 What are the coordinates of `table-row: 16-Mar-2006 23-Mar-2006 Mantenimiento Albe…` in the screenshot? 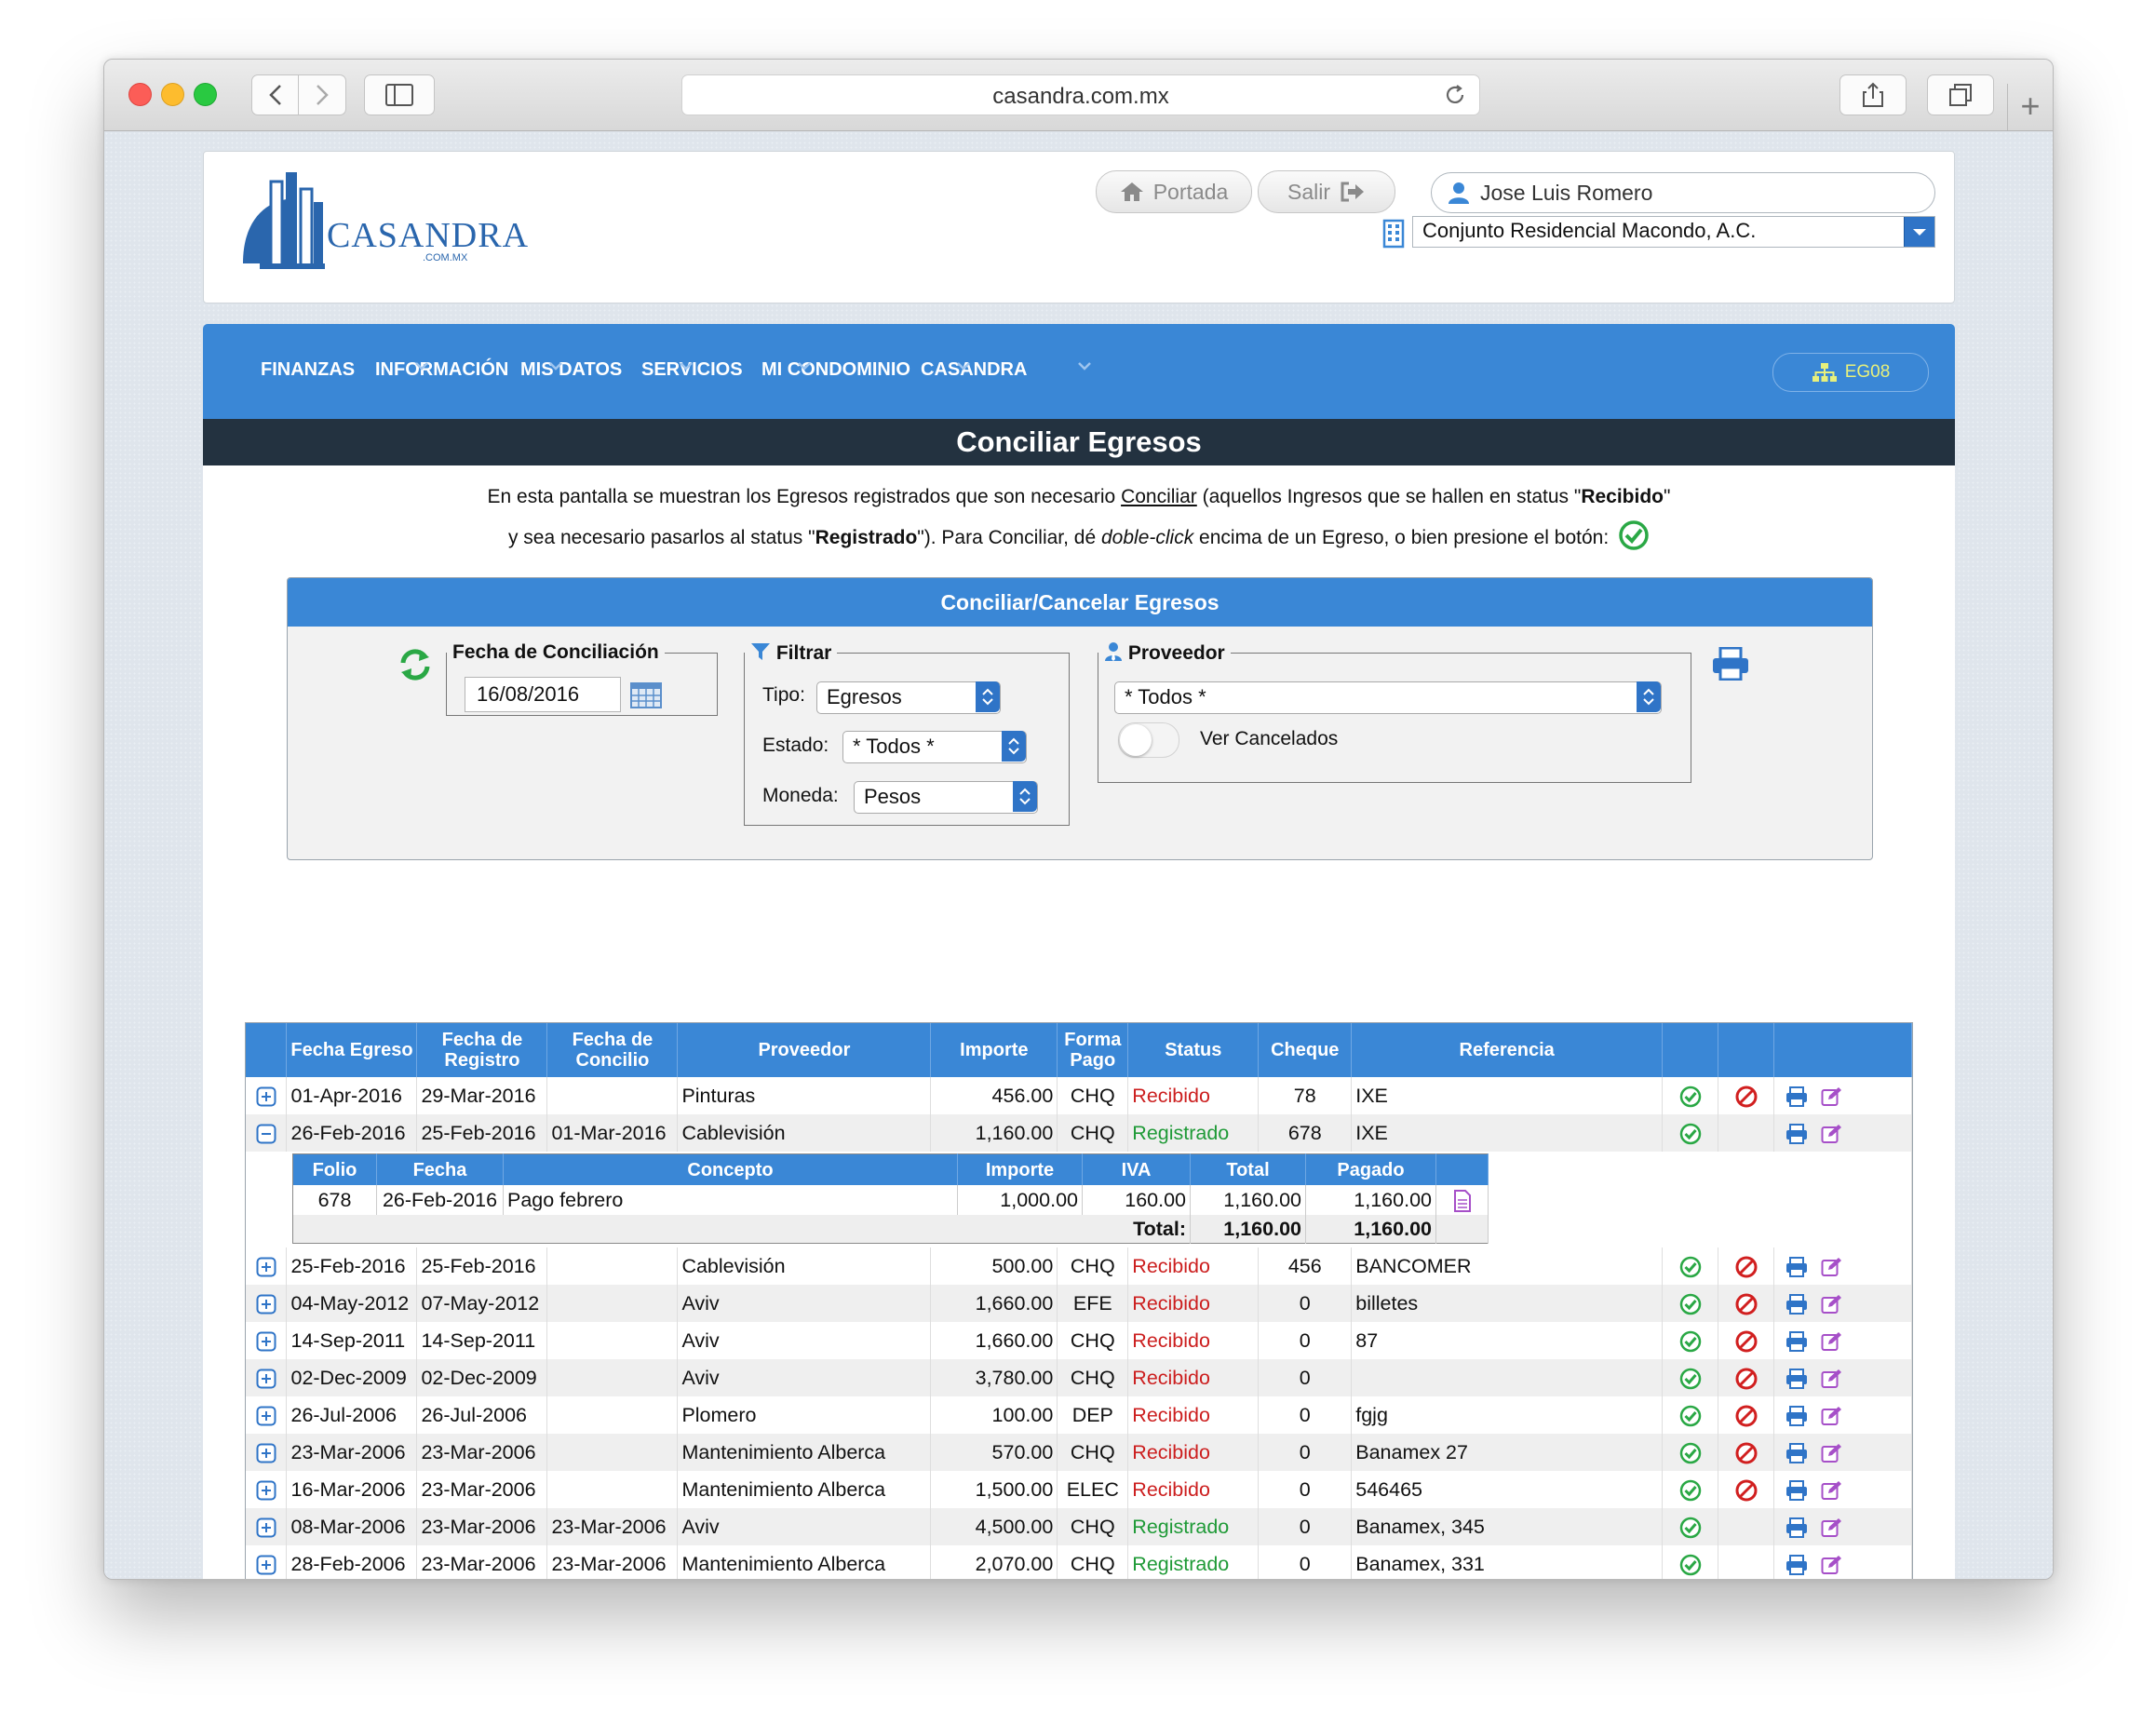 It's located at (1079, 1489).